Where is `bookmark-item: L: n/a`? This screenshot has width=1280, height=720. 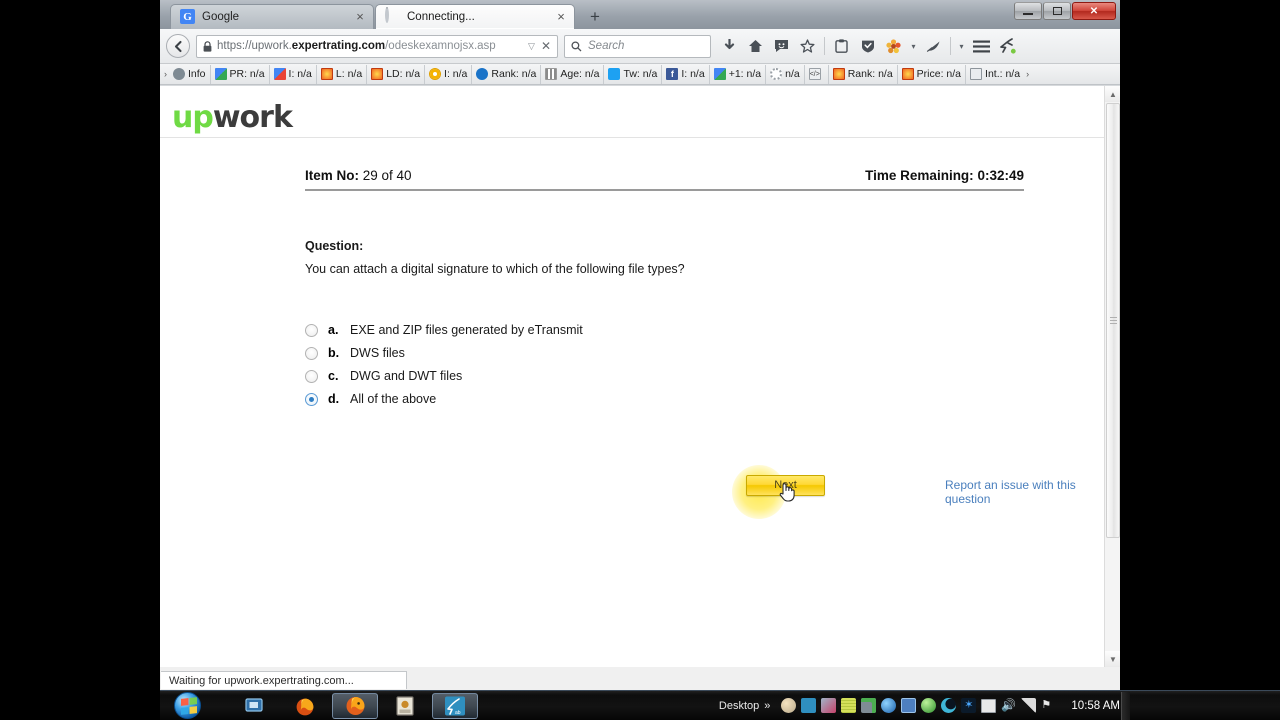
bookmark-item: L: n/a is located at coordinates (340, 74).